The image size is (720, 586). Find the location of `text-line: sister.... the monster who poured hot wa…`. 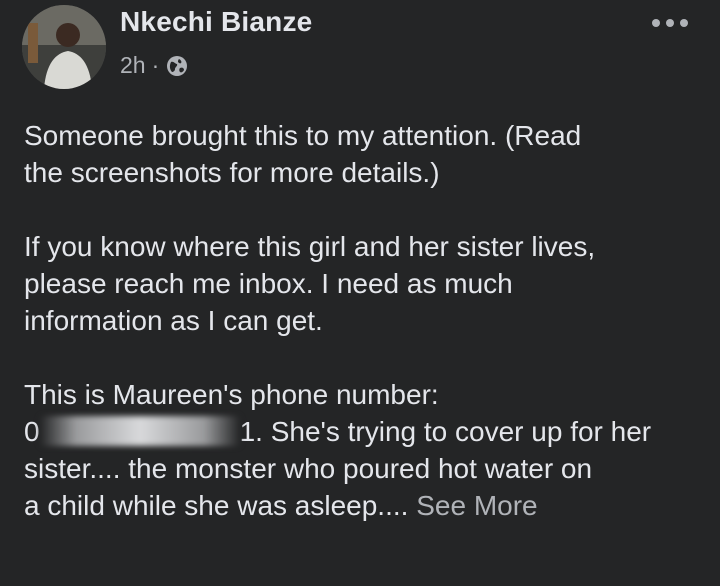

text-line: sister.... the monster who poured hot wa… is located at coordinates (308, 468).